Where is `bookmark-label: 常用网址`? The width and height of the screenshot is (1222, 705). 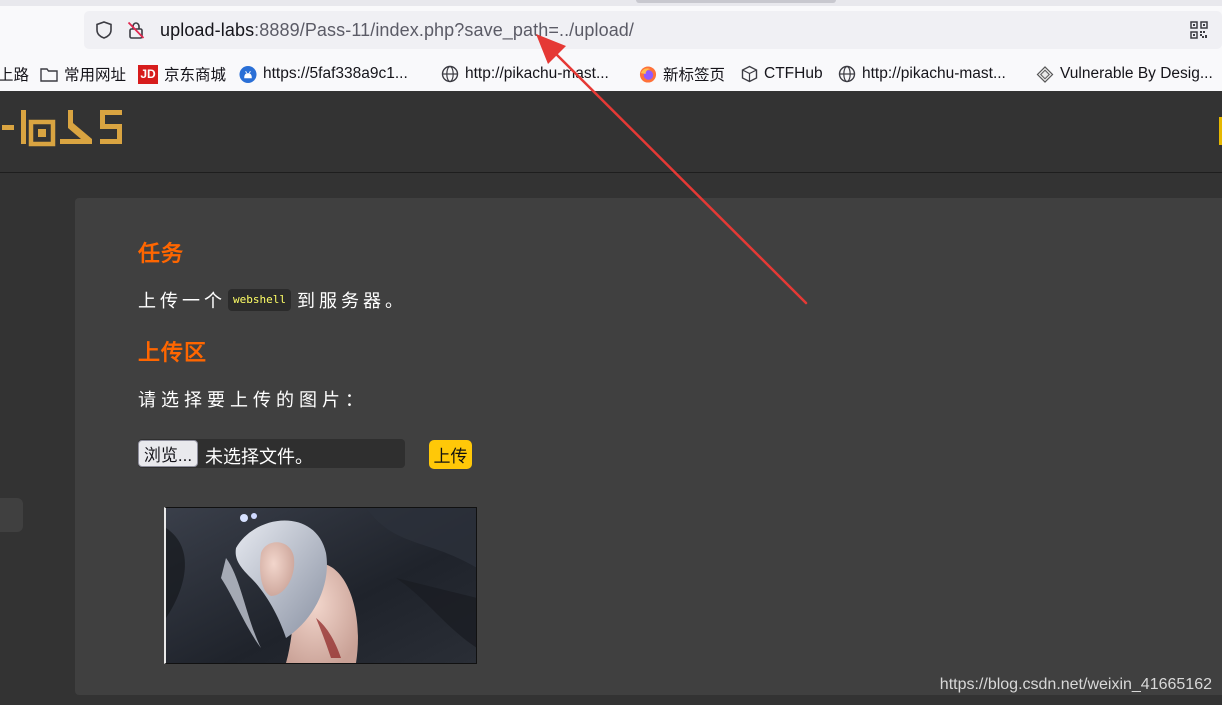 bookmark-label: 常用网址 is located at coordinates (95, 75).